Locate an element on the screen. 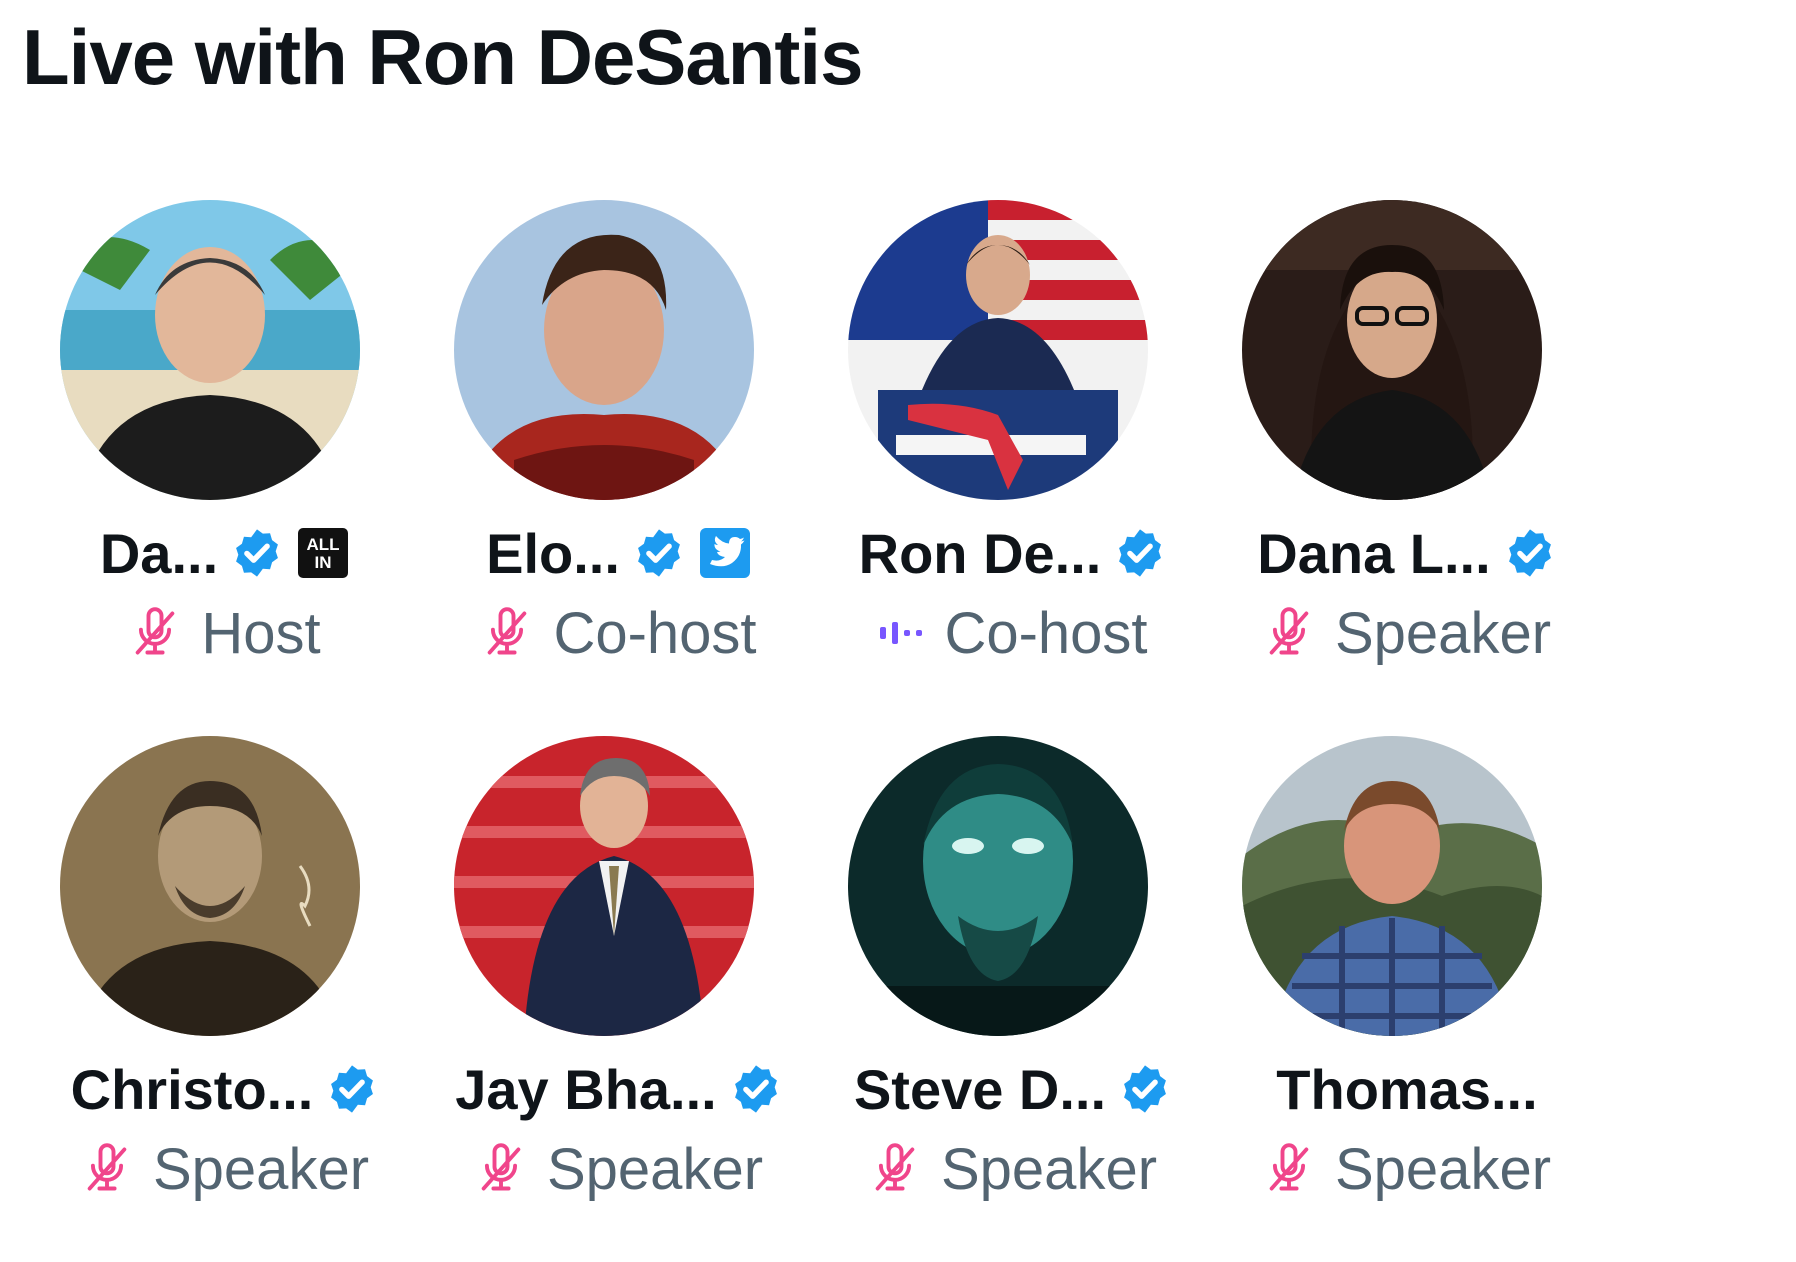 Image resolution: width=1796 pixels, height=1262 pixels. speaking-bars-icon is located at coordinates (901, 633).